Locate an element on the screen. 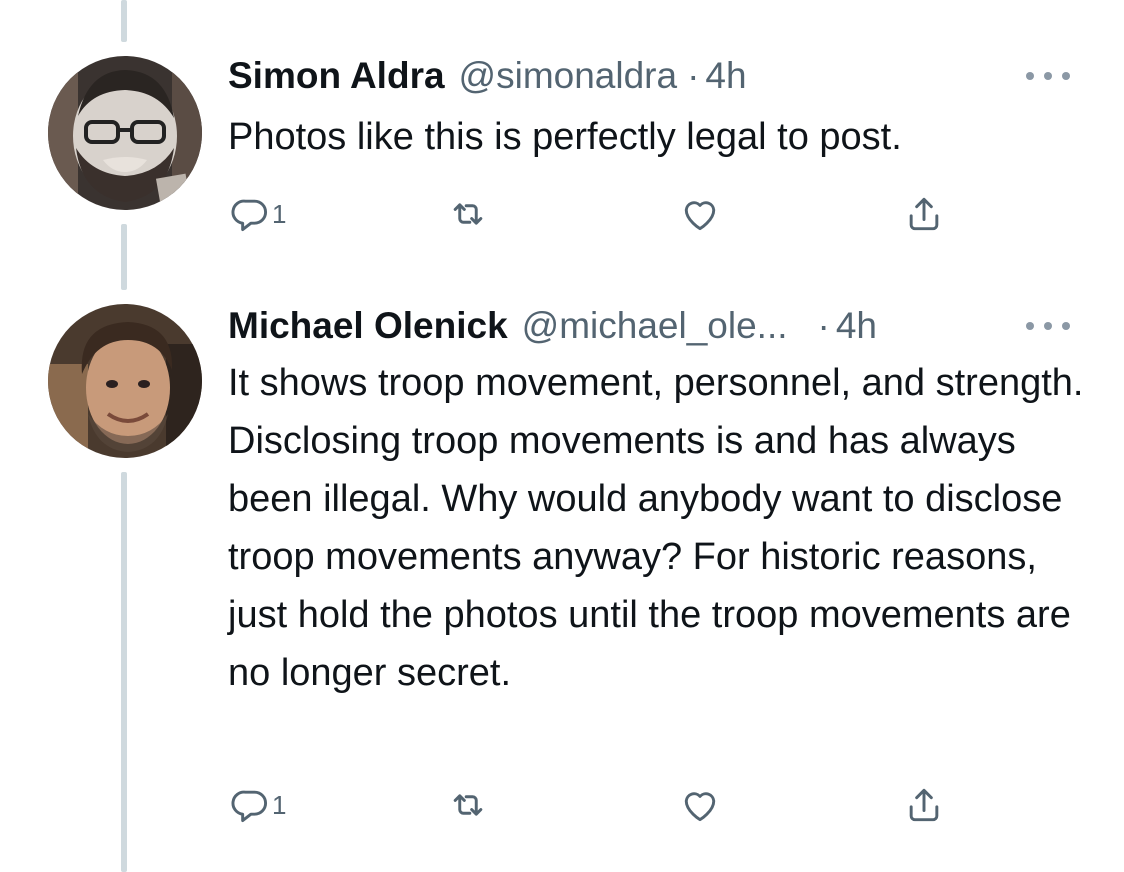 The width and height of the screenshot is (1124, 872). avatar-caricature-image is located at coordinates (125, 133).